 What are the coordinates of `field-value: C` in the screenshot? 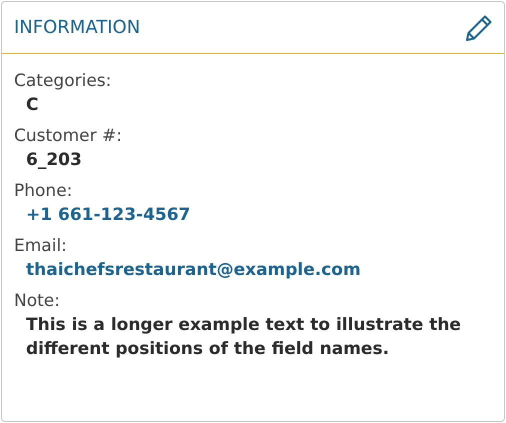 It's located at (32, 105).